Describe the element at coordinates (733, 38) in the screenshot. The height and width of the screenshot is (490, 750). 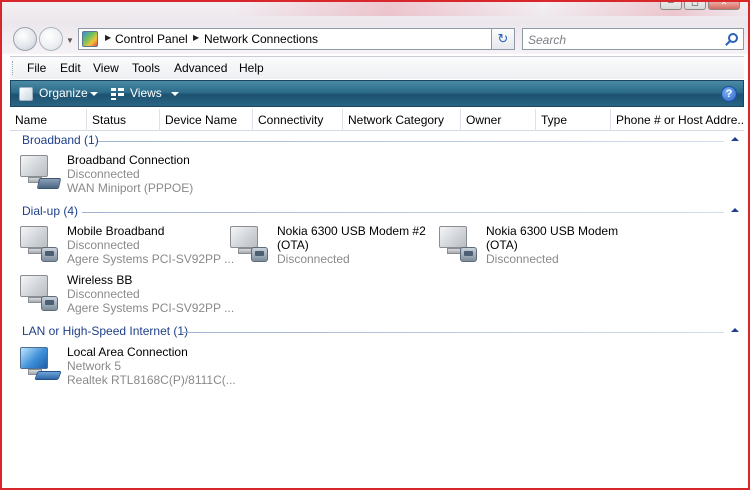
I see `search-icon` at that location.